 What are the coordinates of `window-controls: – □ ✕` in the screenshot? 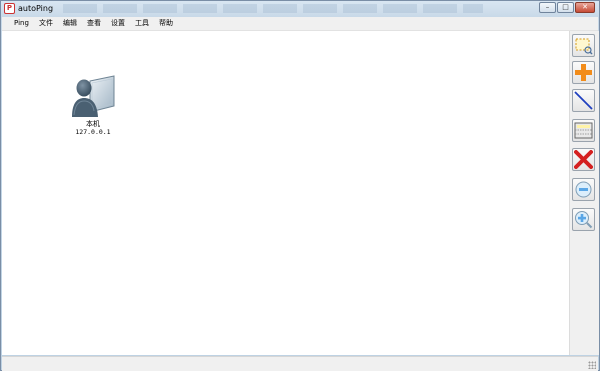 It's located at (567, 8).